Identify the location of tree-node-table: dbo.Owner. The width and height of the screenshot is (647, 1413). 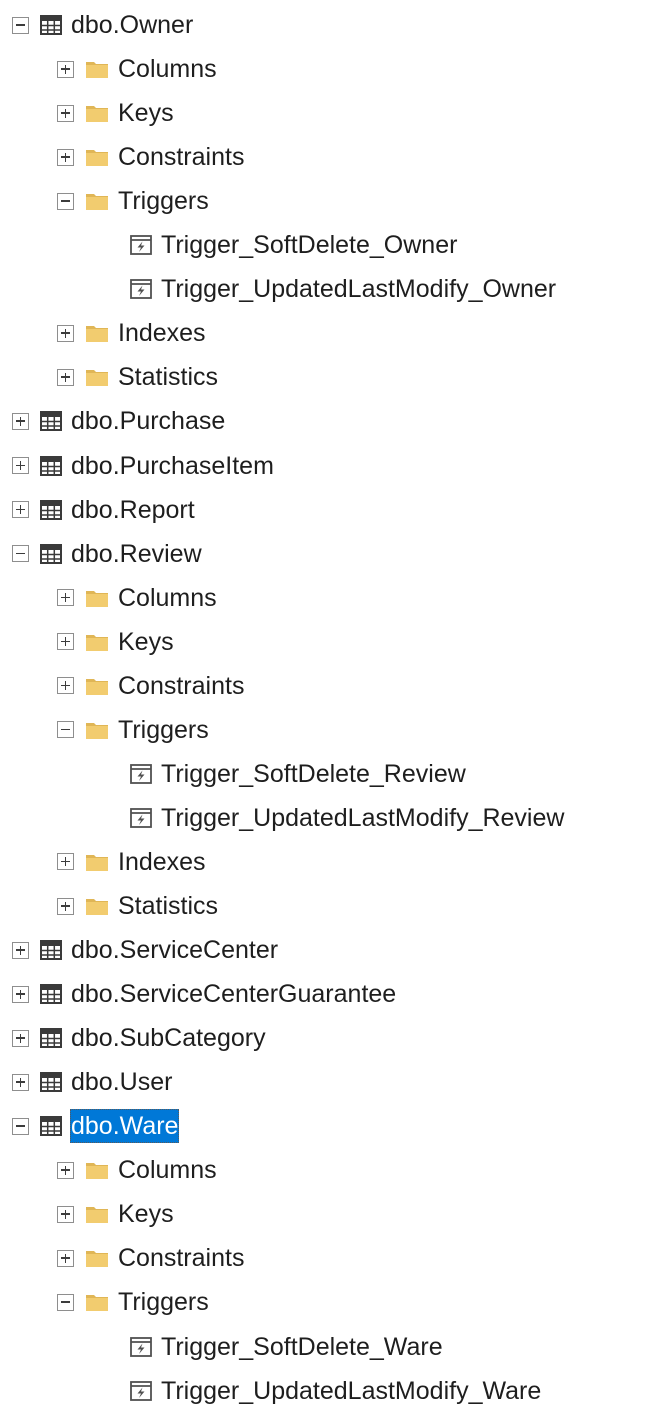
(323, 25).